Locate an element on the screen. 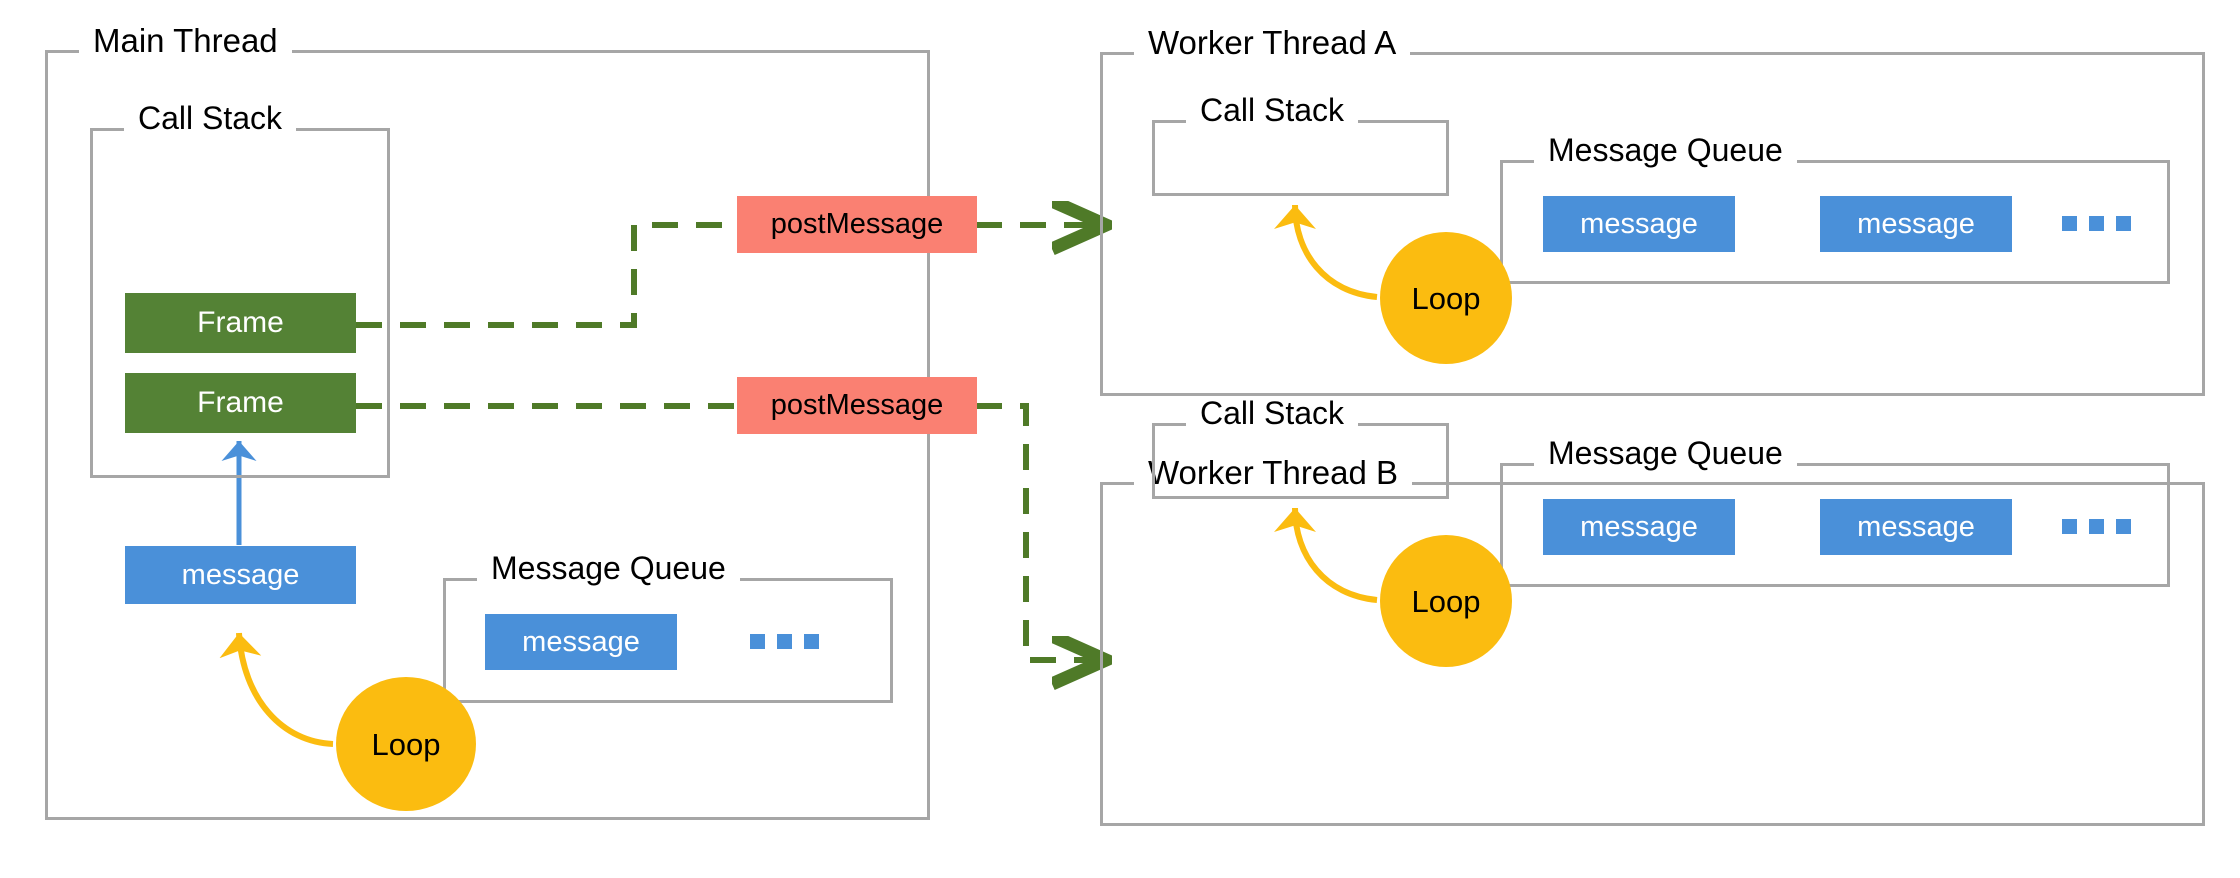 The image size is (2240, 878). main-queue-message-1: message is located at coordinates (581, 642).